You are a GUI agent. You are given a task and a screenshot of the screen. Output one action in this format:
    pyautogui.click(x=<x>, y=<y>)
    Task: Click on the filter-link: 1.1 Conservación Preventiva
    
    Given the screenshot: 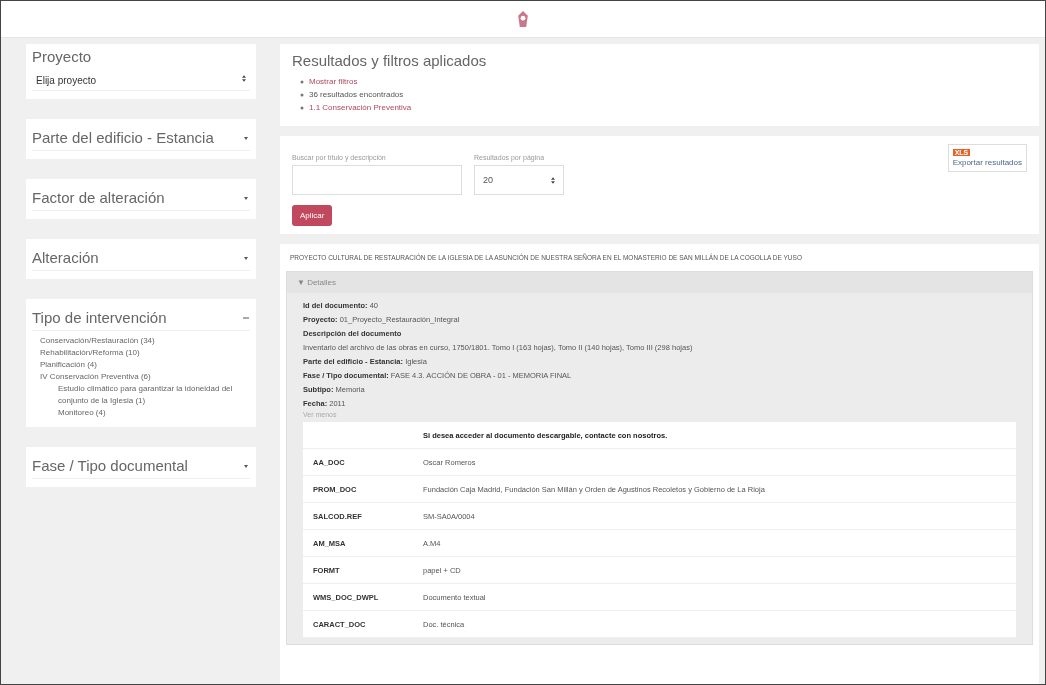 What is the action you would take?
    pyautogui.click(x=360, y=107)
    